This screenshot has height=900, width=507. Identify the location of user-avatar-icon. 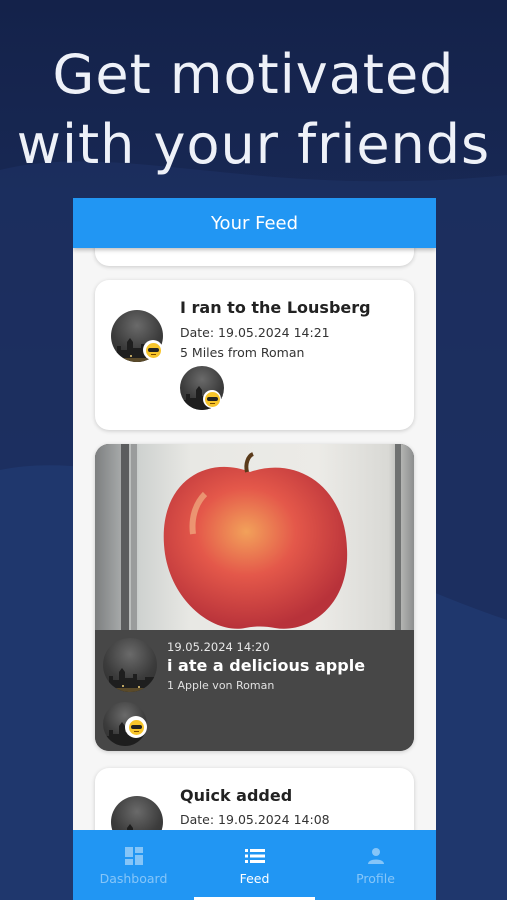
(130, 665).